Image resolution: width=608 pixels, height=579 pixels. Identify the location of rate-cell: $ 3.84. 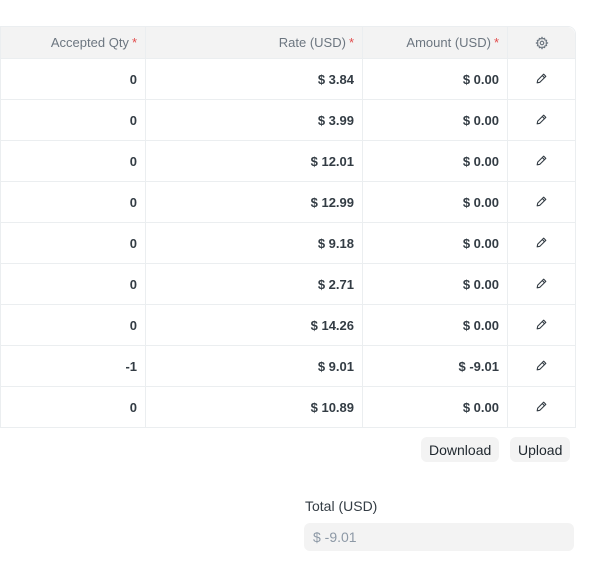
(254, 79).